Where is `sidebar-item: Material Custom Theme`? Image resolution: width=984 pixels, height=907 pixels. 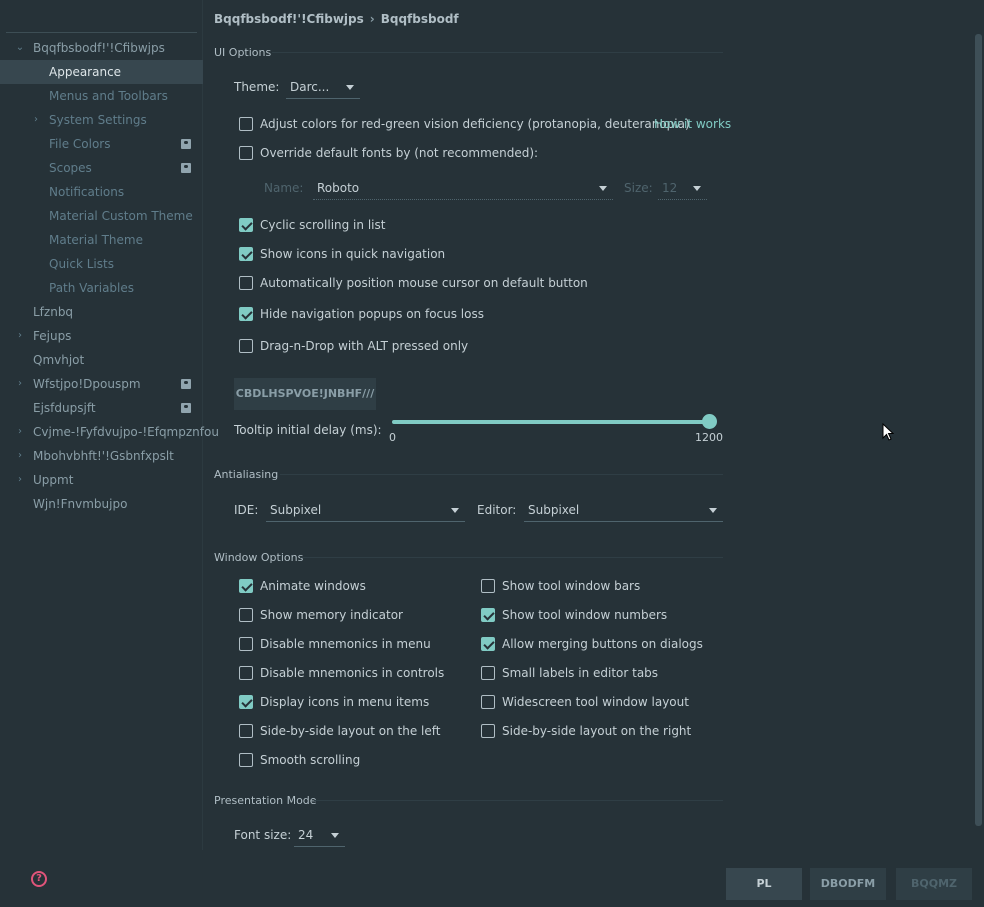 sidebar-item: Material Custom Theme is located at coordinates (101, 216).